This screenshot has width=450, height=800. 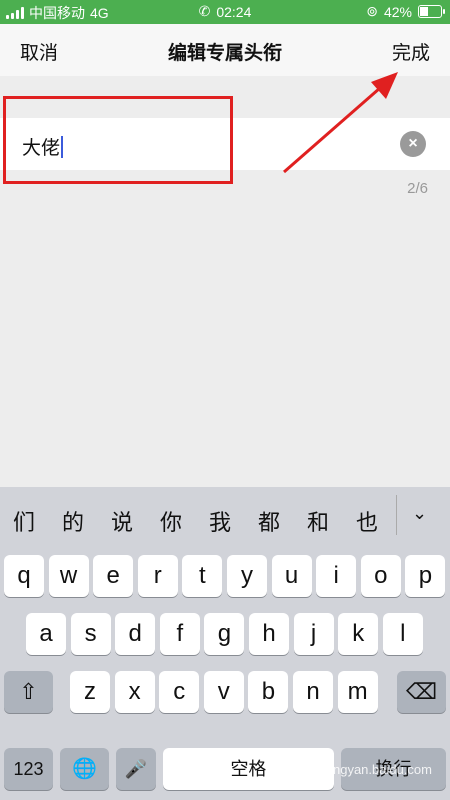 I want to click on key-k-label: k, so click(x=358, y=633).